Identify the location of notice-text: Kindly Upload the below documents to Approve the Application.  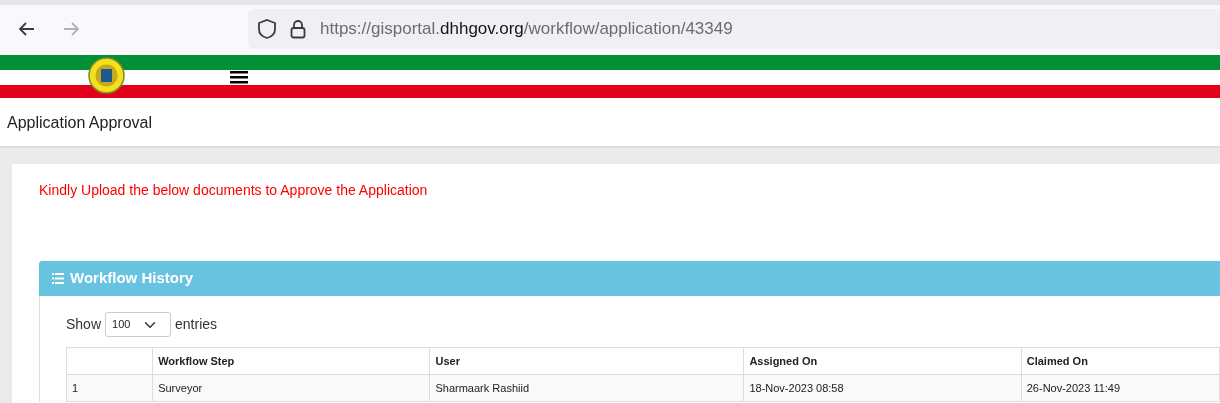
(233, 190).